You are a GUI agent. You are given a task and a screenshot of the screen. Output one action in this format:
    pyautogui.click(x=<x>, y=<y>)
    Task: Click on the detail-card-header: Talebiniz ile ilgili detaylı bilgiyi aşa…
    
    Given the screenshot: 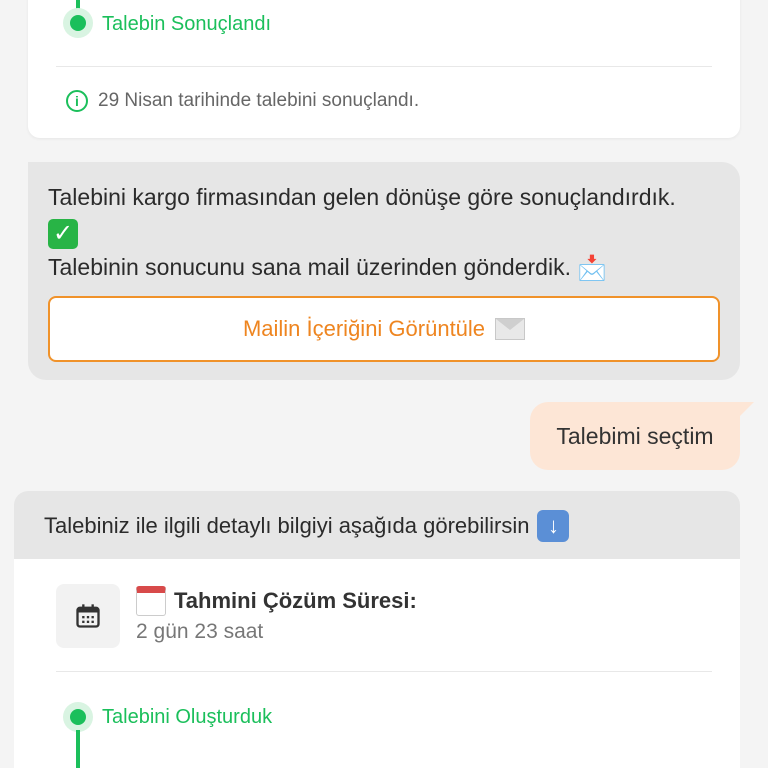 What is the action you would take?
    pyautogui.click(x=377, y=525)
    